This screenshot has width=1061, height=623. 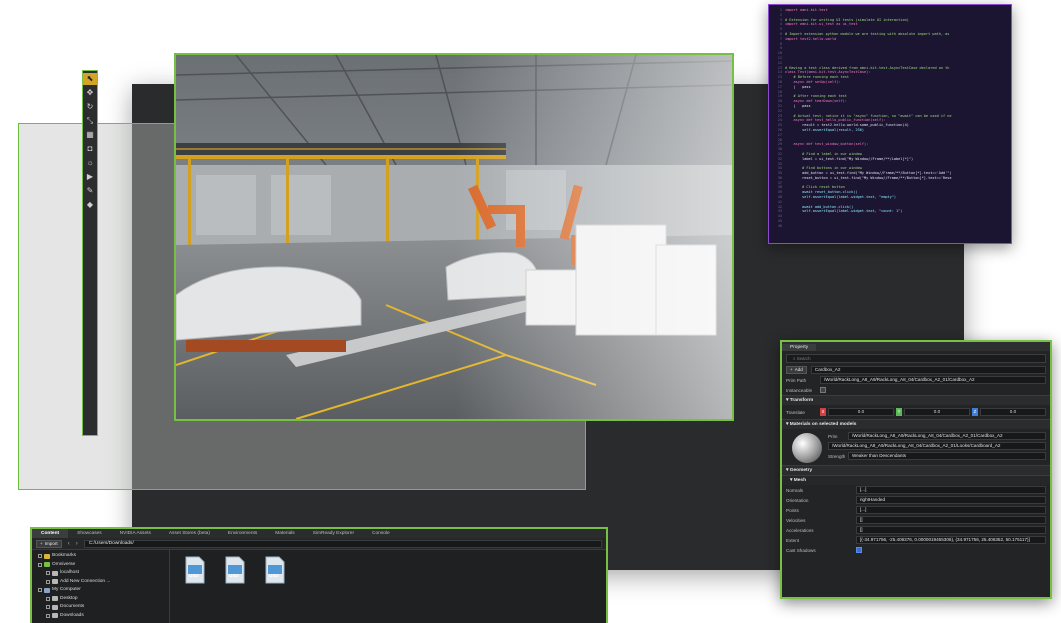 I want to click on tab-materials: Materials, so click(x=284, y=533).